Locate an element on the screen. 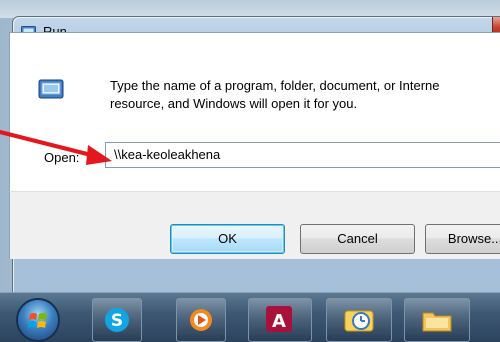 This screenshot has height=342, width=500. access-icon: A is located at coordinates (279, 319).